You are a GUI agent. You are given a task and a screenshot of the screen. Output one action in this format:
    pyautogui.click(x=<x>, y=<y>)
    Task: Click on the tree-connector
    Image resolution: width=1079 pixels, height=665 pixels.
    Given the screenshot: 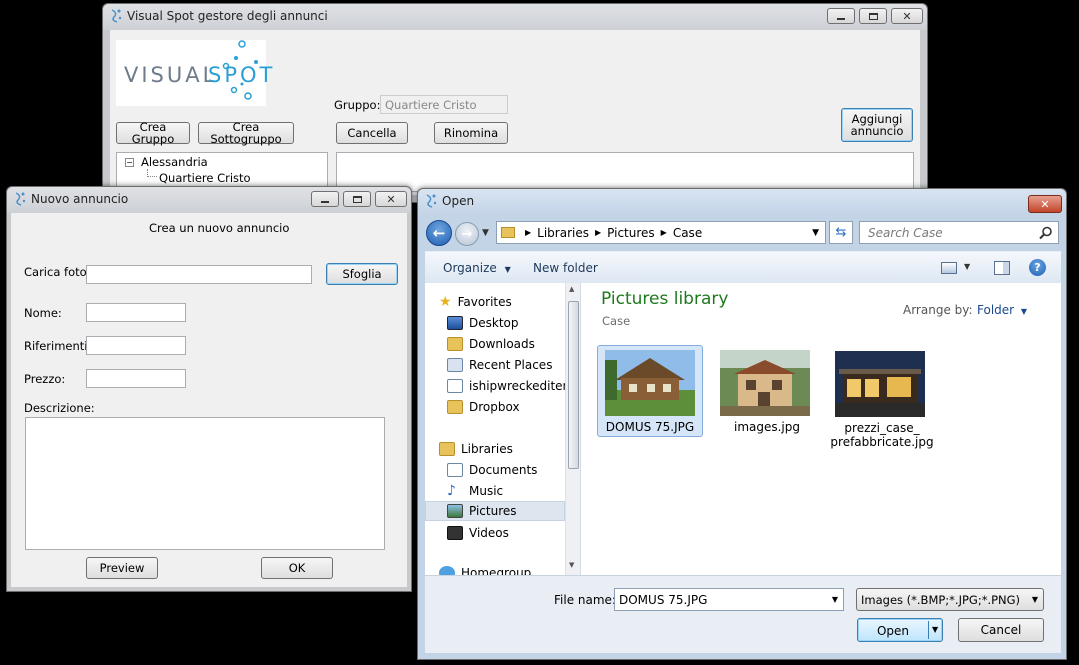 What is the action you would take?
    pyautogui.click(x=152, y=173)
    